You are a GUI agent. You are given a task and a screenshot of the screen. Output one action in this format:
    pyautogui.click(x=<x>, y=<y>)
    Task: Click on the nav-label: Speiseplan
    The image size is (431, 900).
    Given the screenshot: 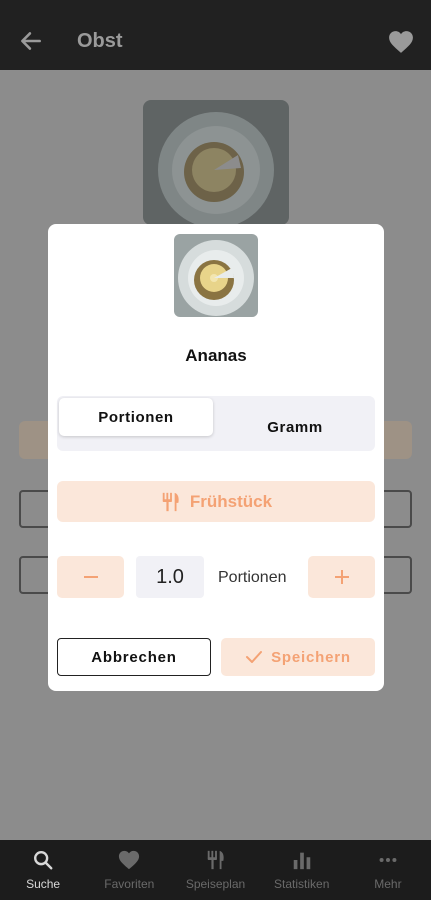 What is the action you would take?
    pyautogui.click(x=215, y=884)
    